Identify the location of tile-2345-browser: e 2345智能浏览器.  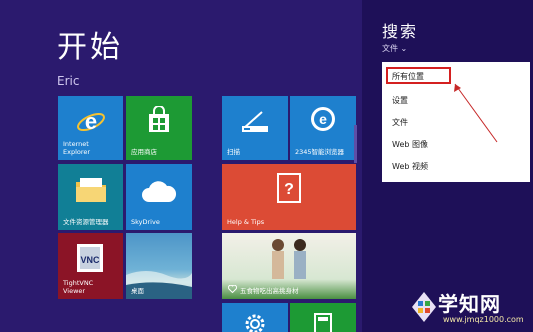
(323, 128).